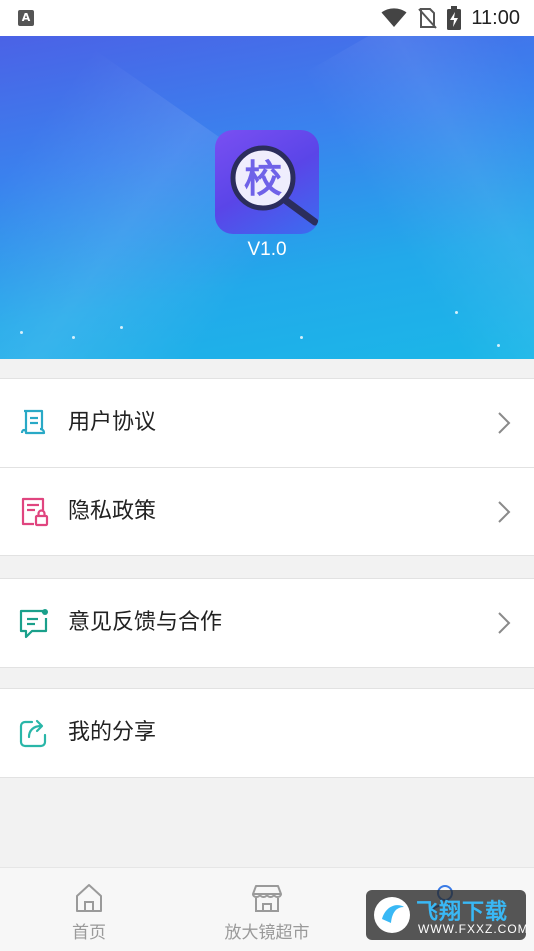 This screenshot has width=534, height=951. Describe the element at coordinates (263, 179) in the screenshot. I see `logo-character: 校` at that location.